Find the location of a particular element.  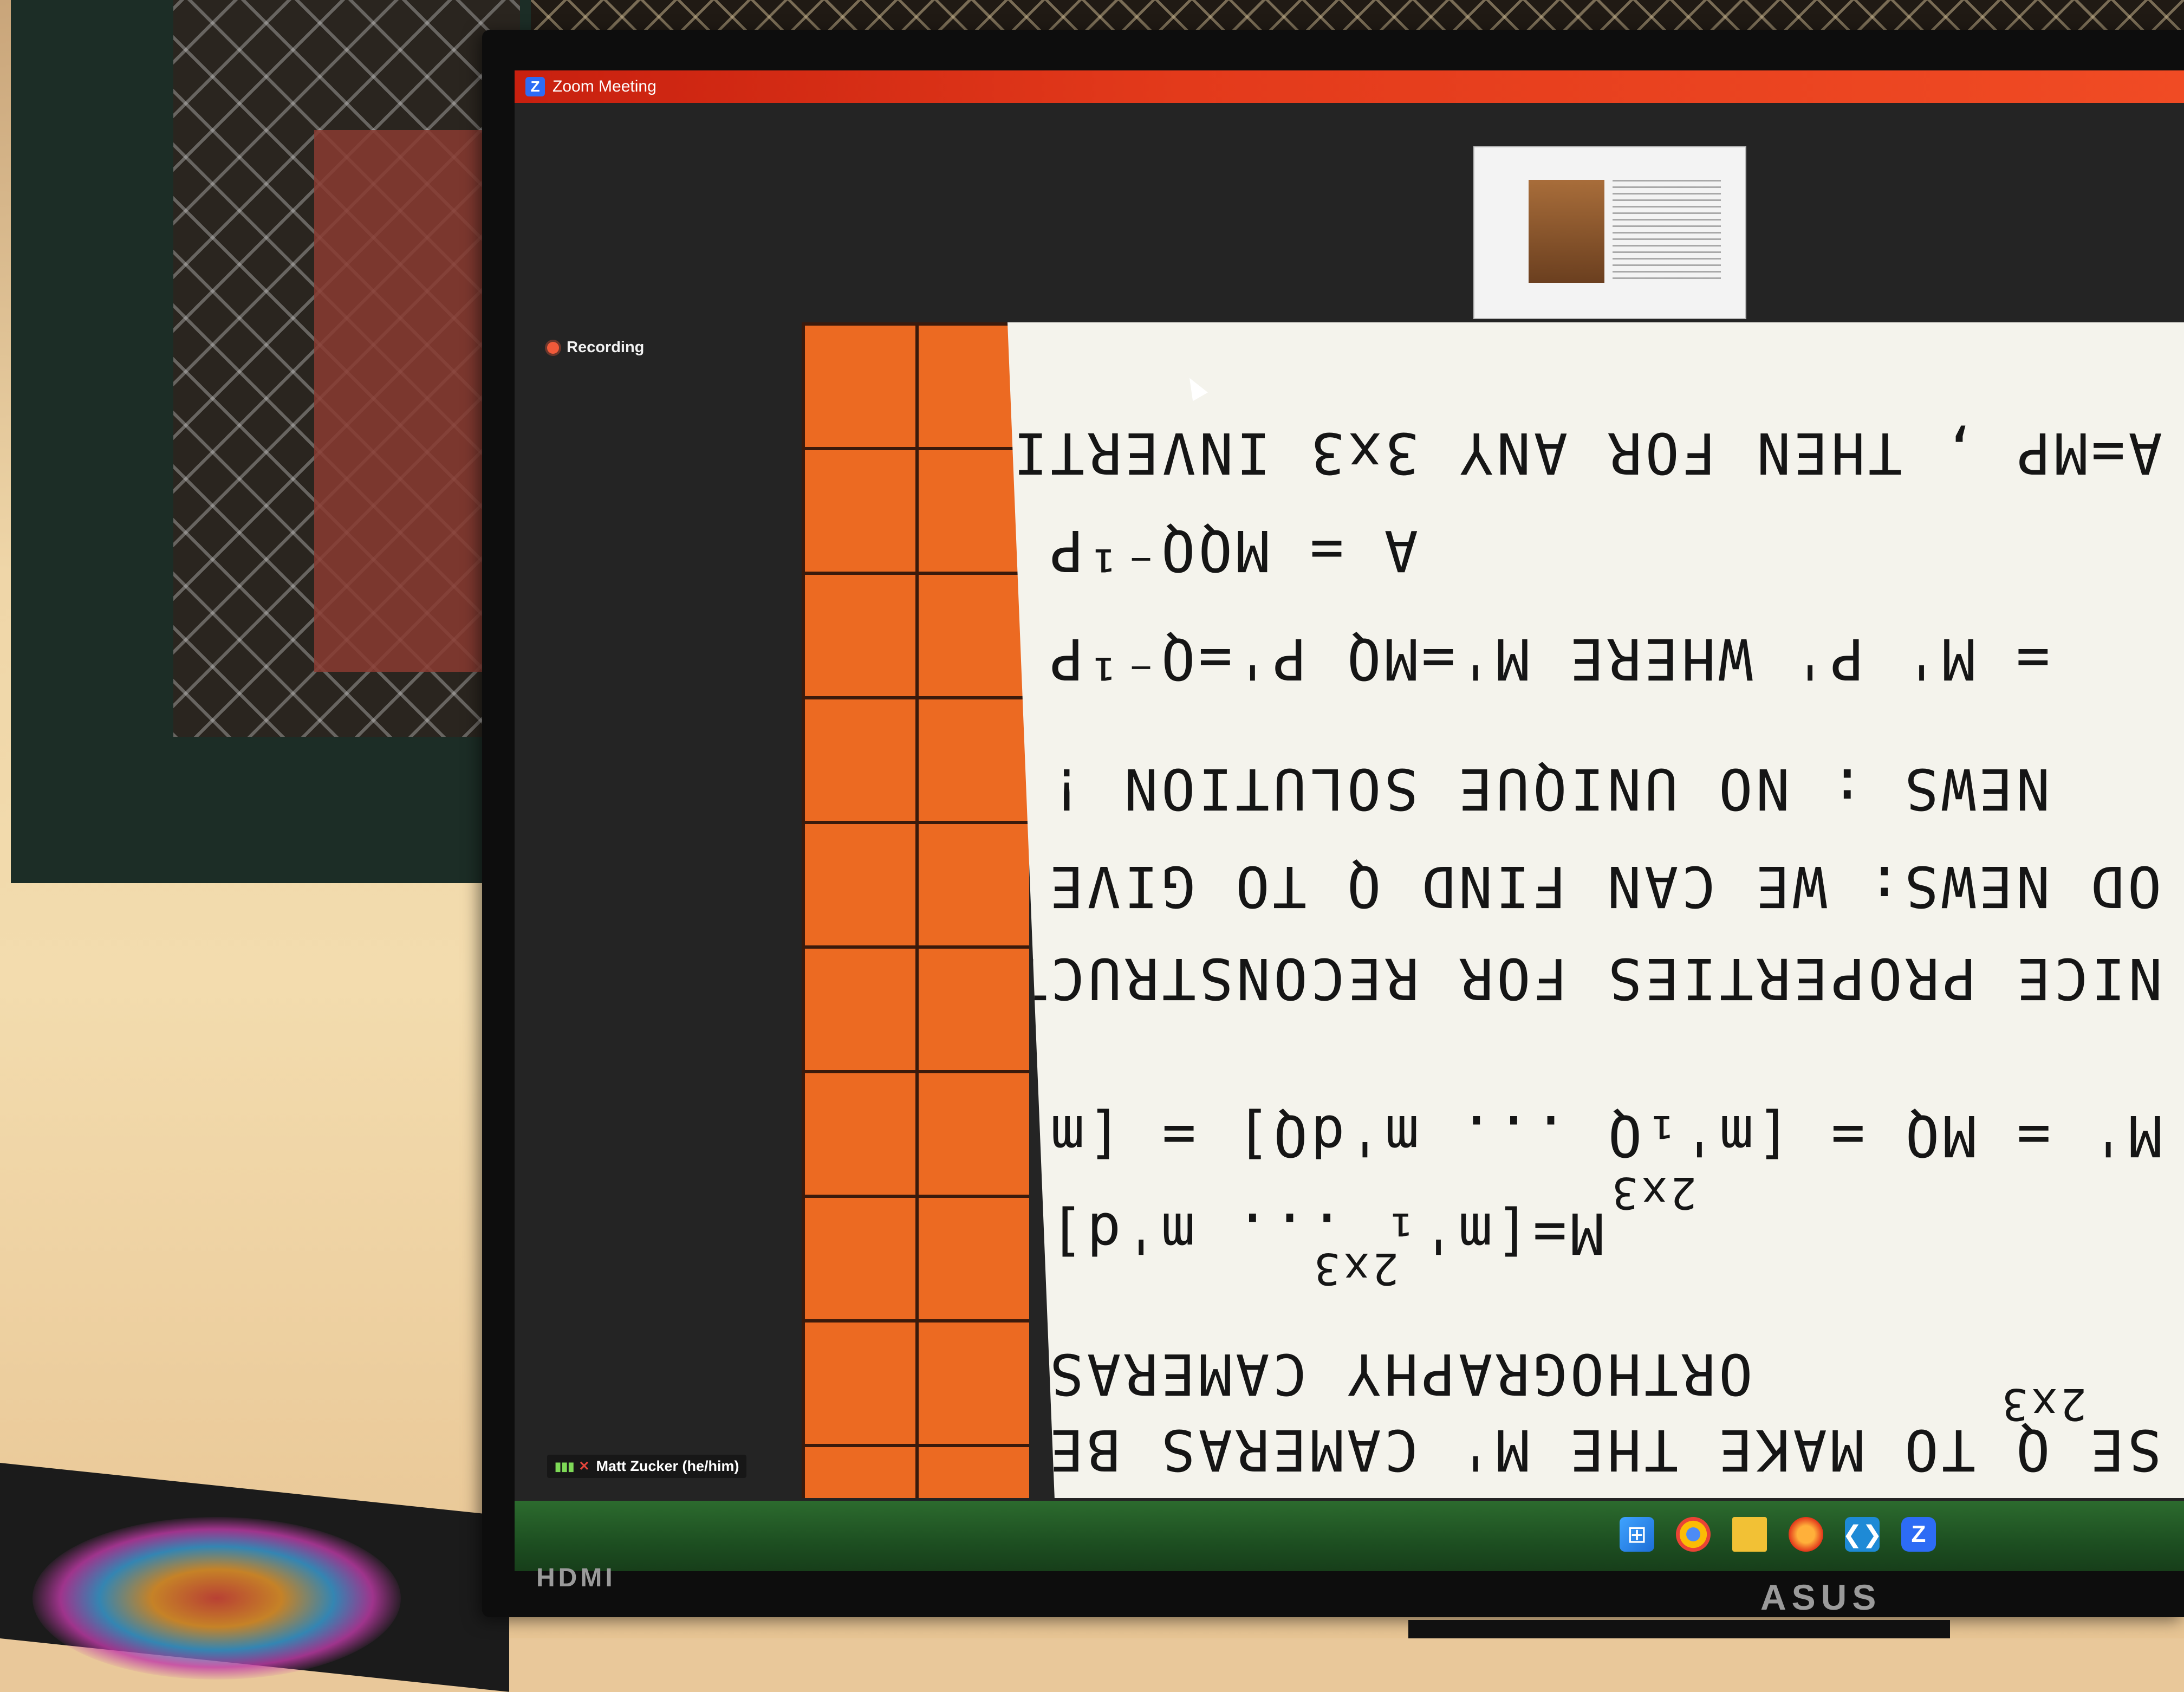

chrome-icon is located at coordinates (1693, 1534).